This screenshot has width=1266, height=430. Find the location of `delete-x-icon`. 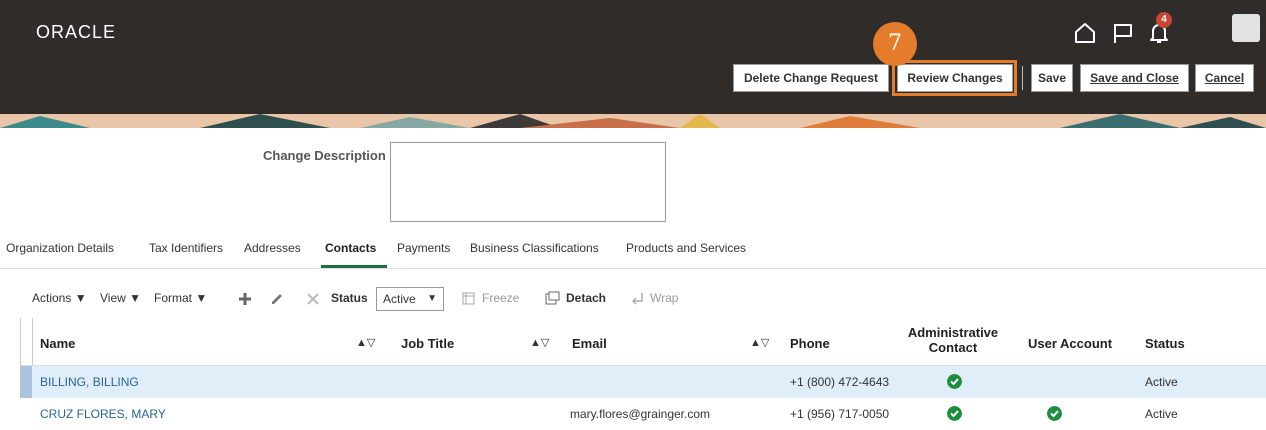

delete-x-icon is located at coordinates (313, 299).